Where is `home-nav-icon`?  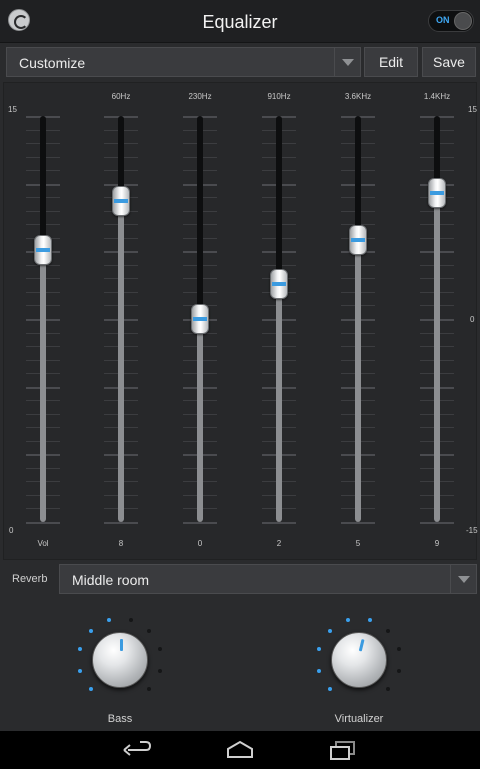
home-nav-icon is located at coordinates (240, 750).